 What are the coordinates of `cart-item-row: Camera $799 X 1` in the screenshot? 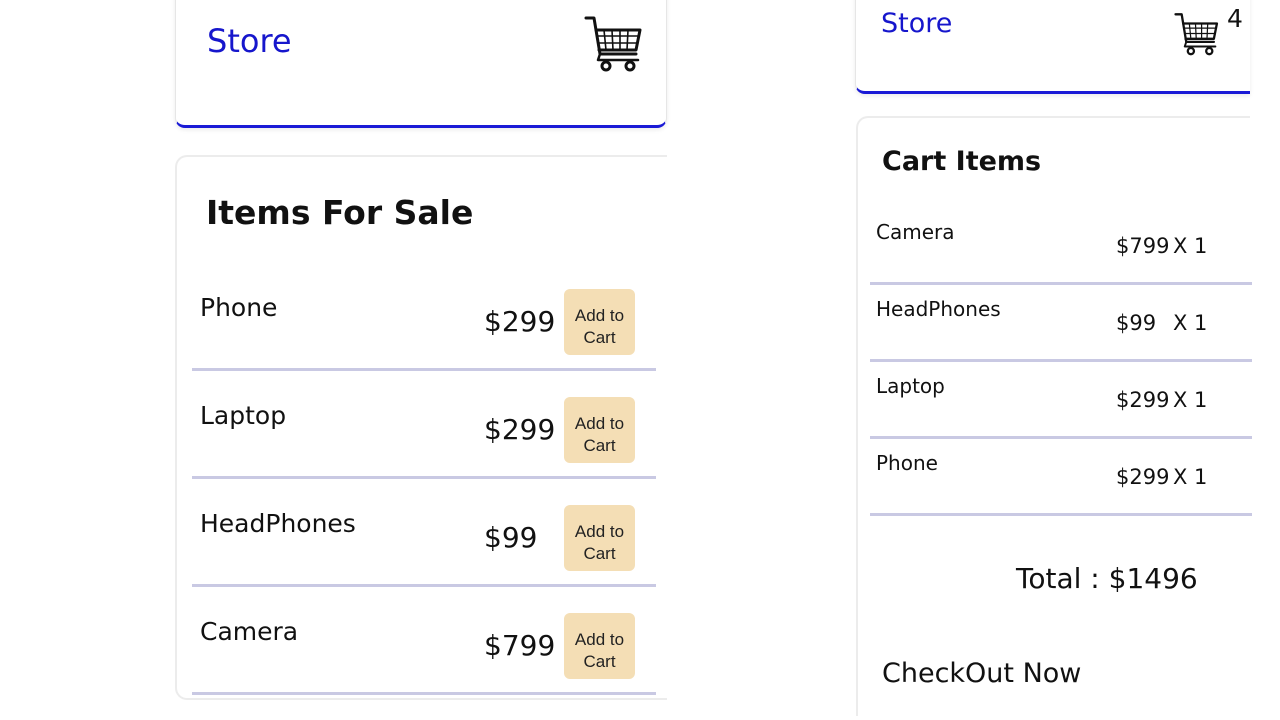 It's located at (1061, 246).